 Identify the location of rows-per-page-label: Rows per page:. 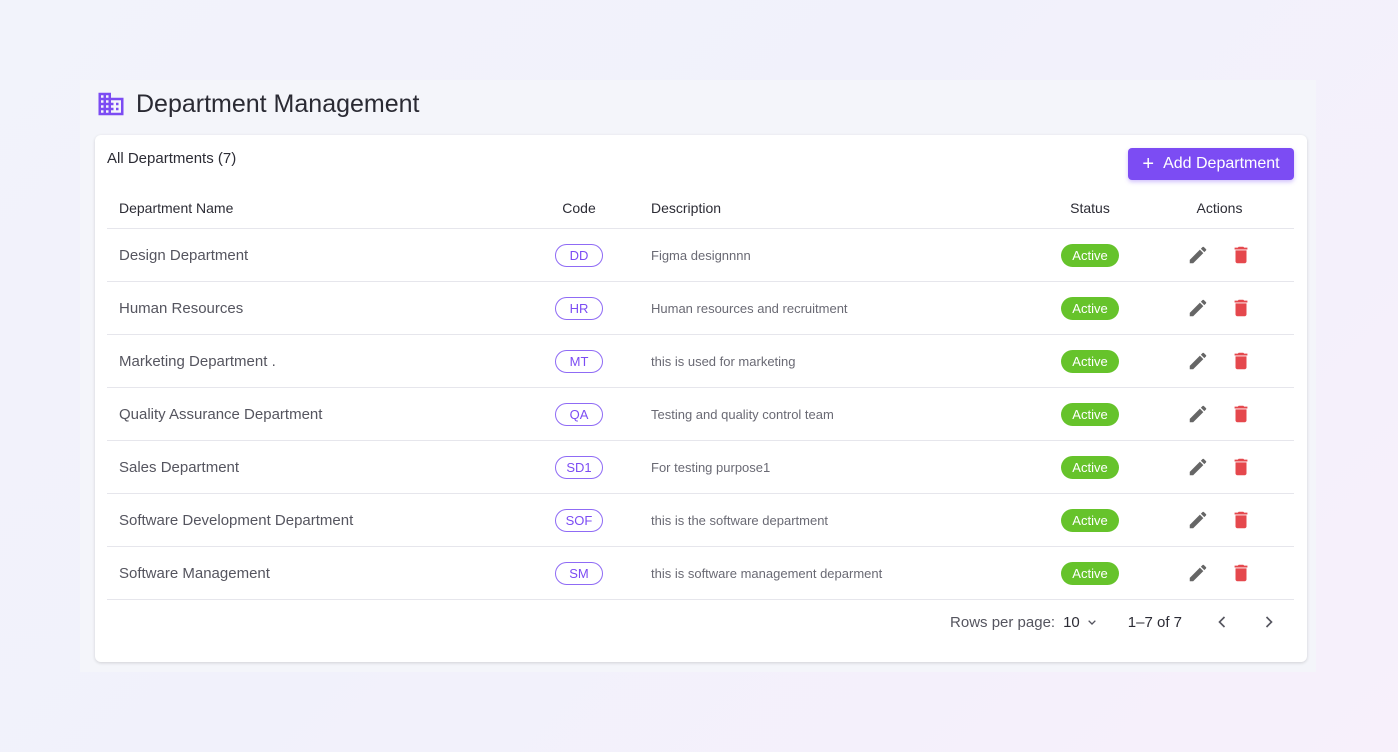
(1003, 622).